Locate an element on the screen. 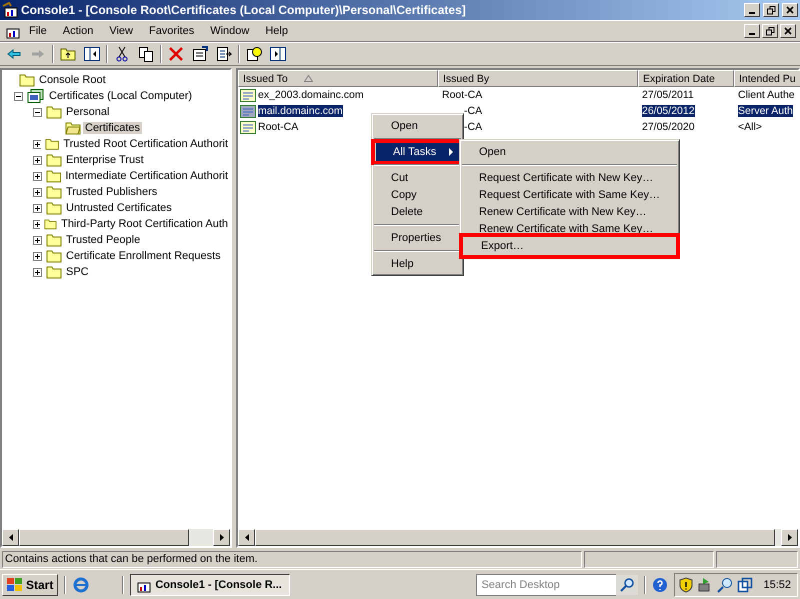  column-header: Expiration Date is located at coordinates (686, 78).